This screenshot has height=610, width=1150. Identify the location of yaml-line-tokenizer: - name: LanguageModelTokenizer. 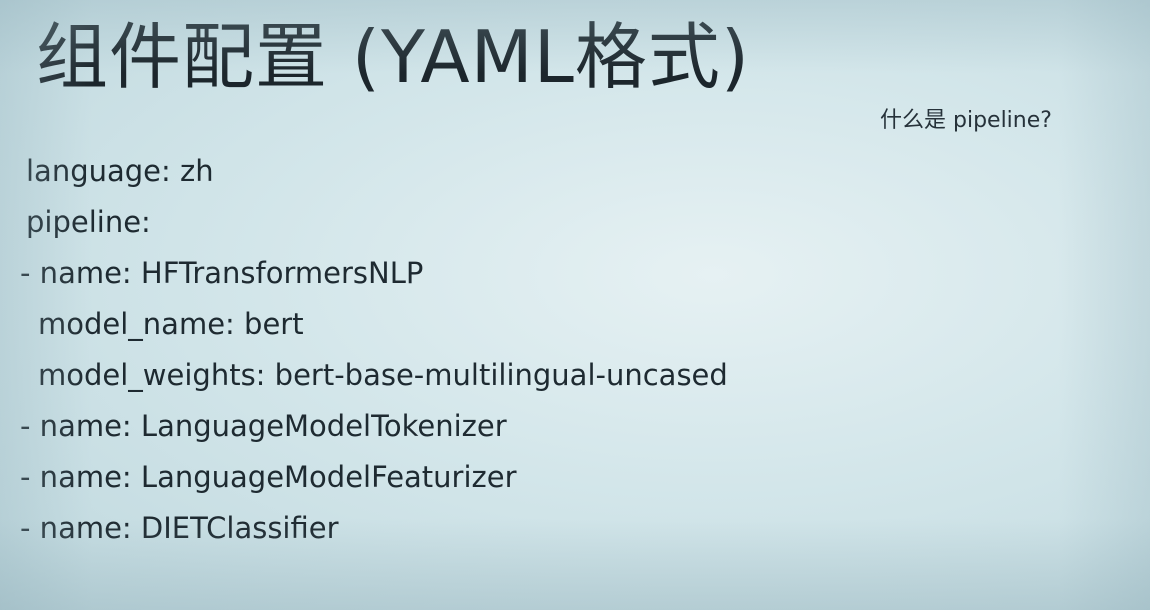
(263, 426).